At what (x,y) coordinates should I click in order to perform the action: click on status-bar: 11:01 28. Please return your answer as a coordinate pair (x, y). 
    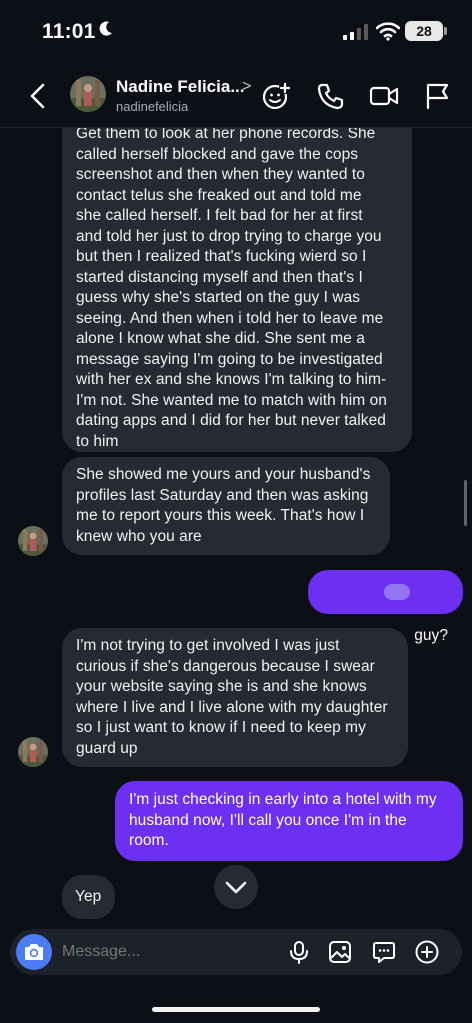
    Looking at the image, I should click on (236, 32).